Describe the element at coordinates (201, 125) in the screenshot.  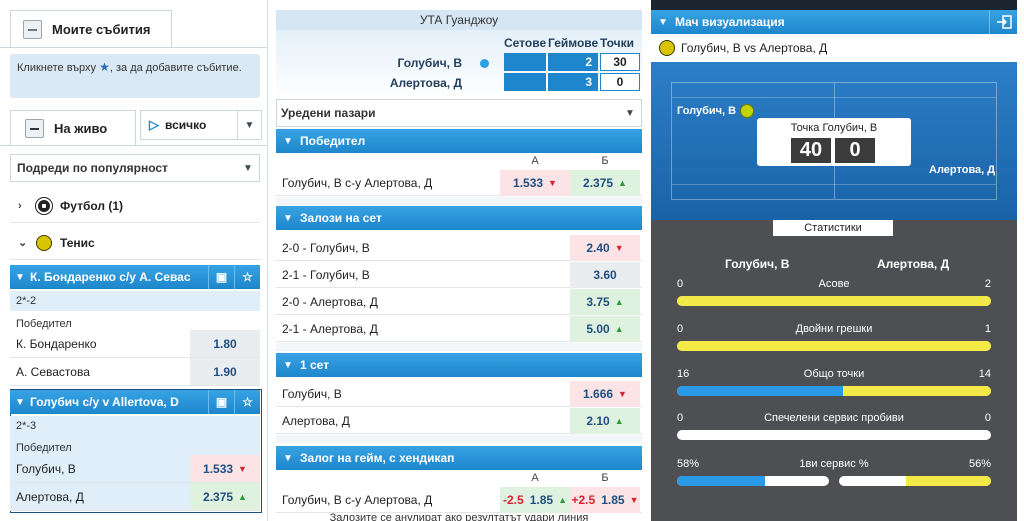
I see `all-select: ▷ всичко ▼` at that location.